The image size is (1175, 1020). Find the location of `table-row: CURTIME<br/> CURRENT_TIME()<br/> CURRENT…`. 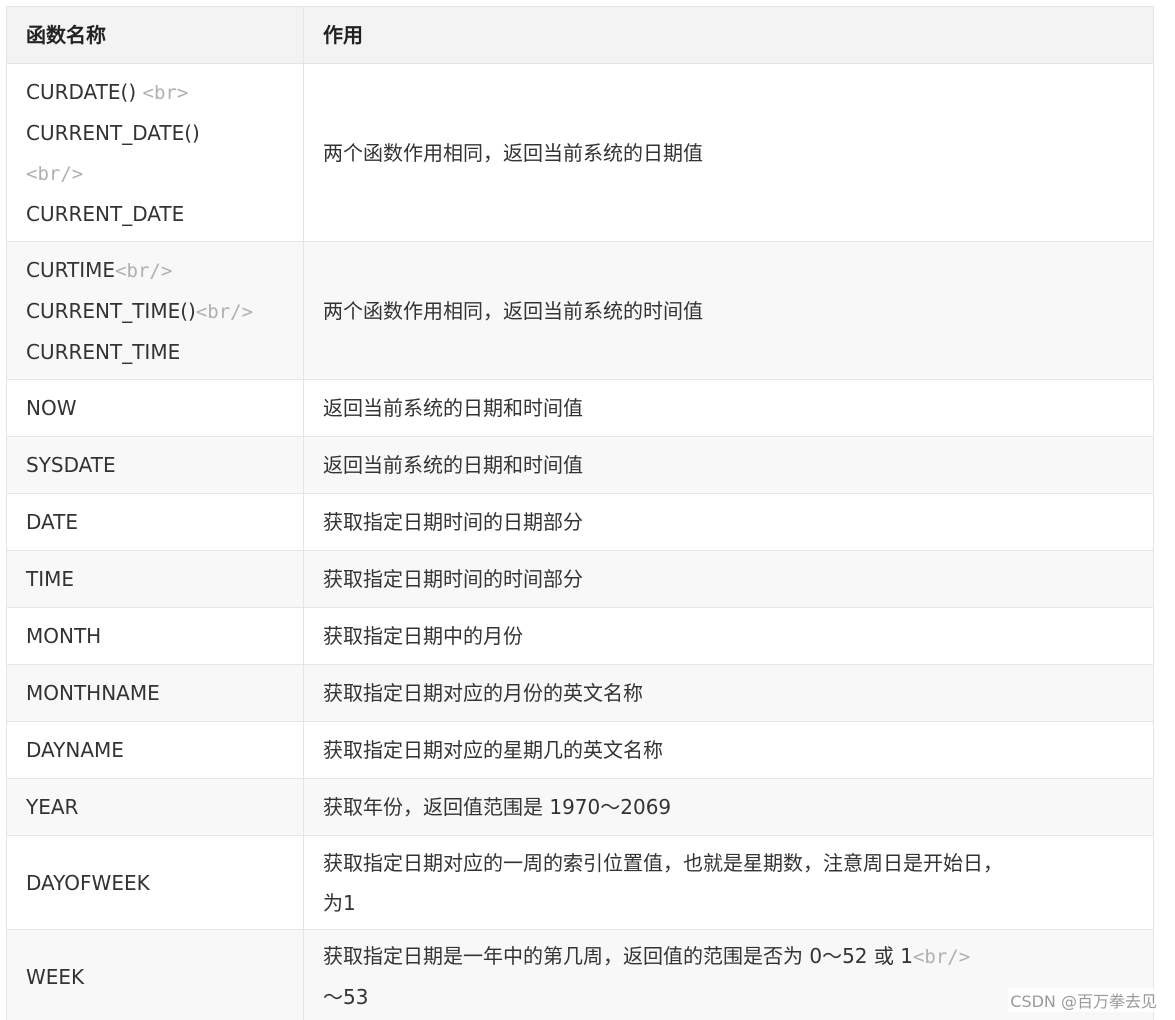

table-row: CURTIME<br/> CURRENT_TIME()<br/> CURRENT… is located at coordinates (580, 310).